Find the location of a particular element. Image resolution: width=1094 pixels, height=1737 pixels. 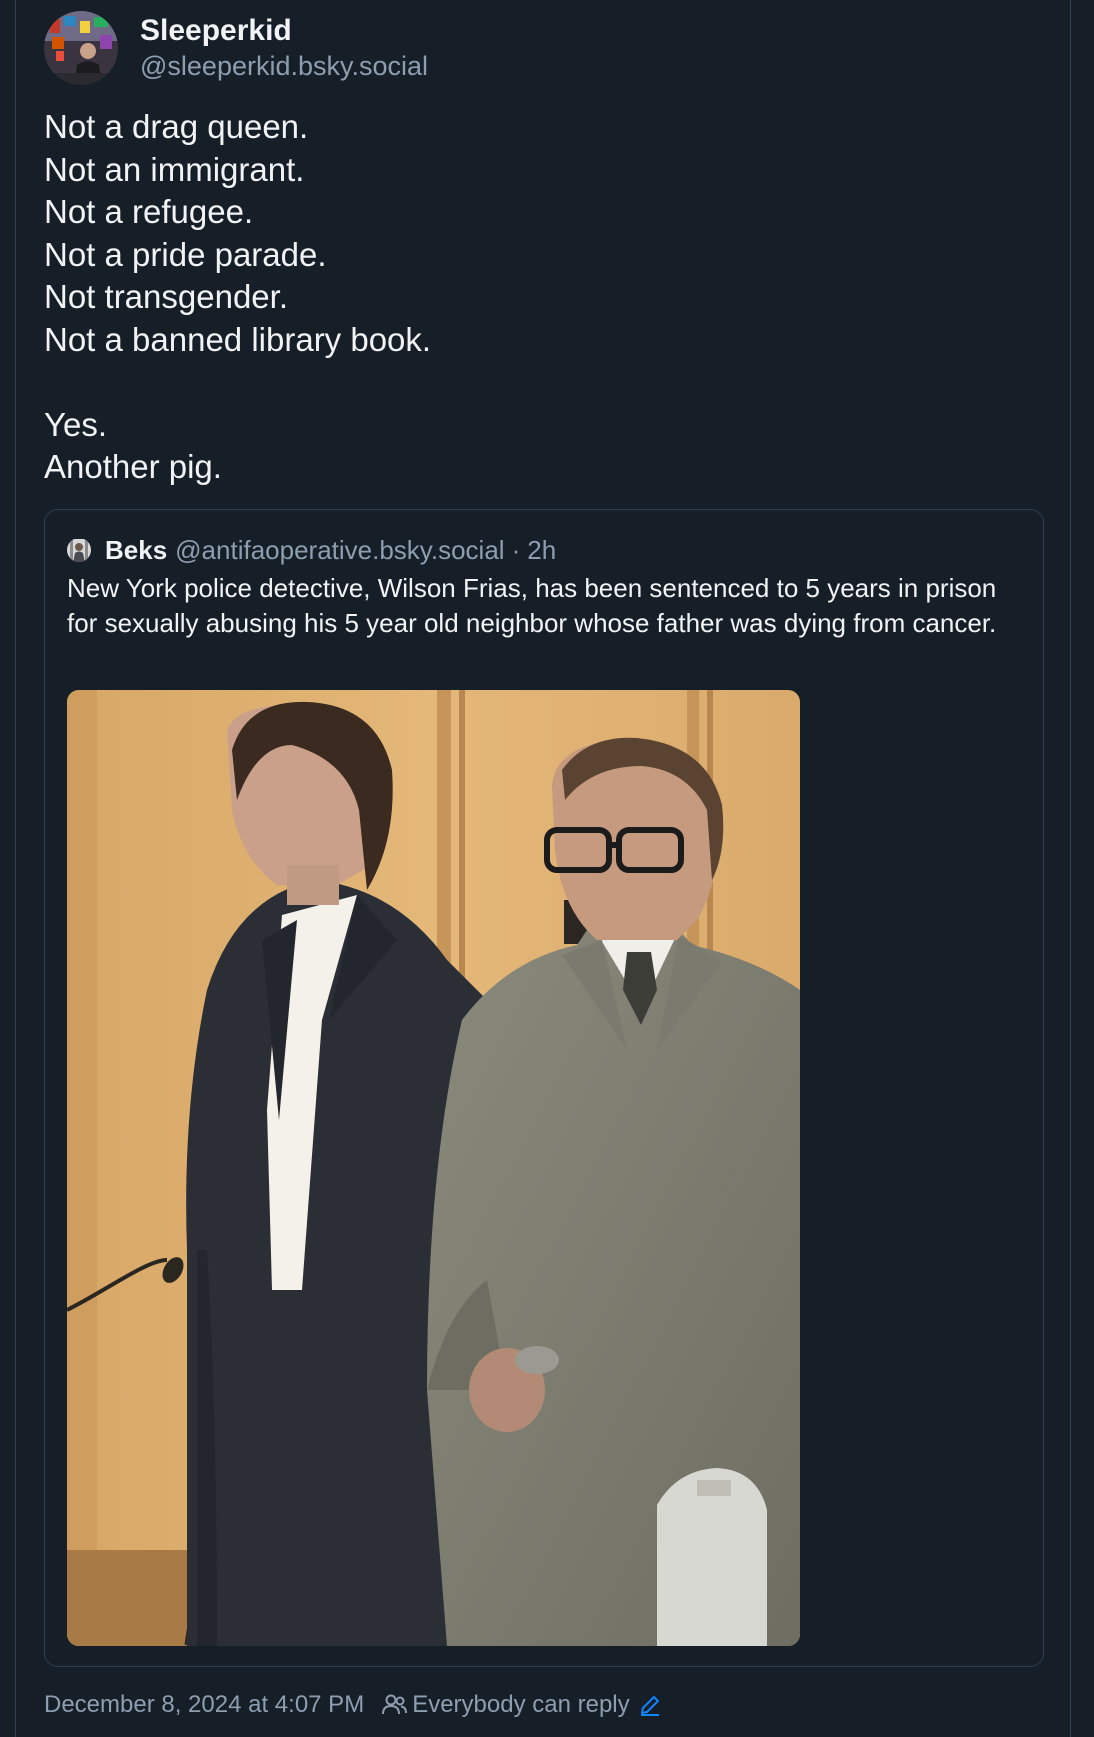

author-names: Sleeperkid @sleeperkid.bsky.social is located at coordinates (284, 48).